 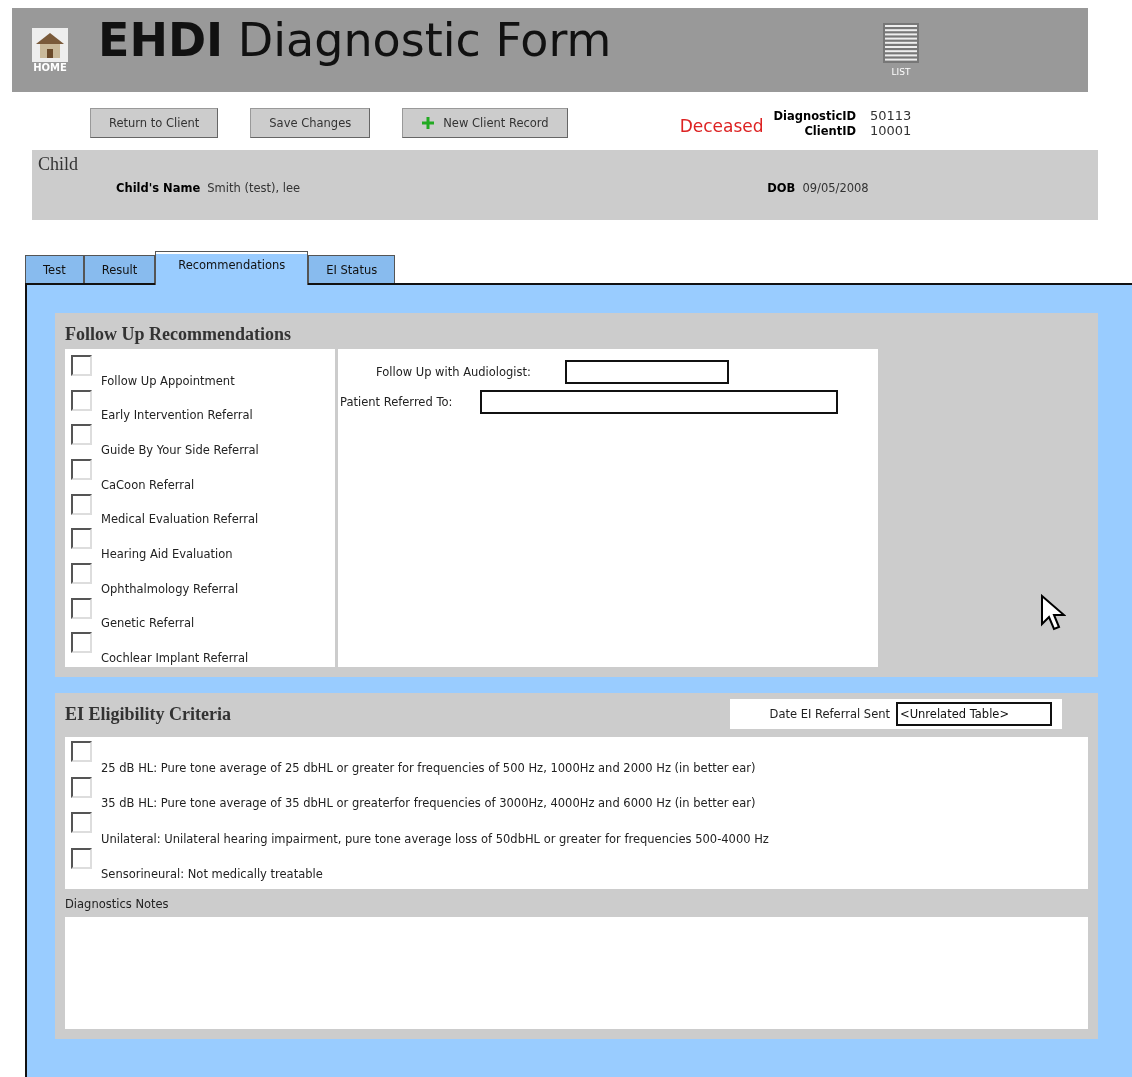 I want to click on toolbar-button: Save Changes, so click(x=310, y=123).